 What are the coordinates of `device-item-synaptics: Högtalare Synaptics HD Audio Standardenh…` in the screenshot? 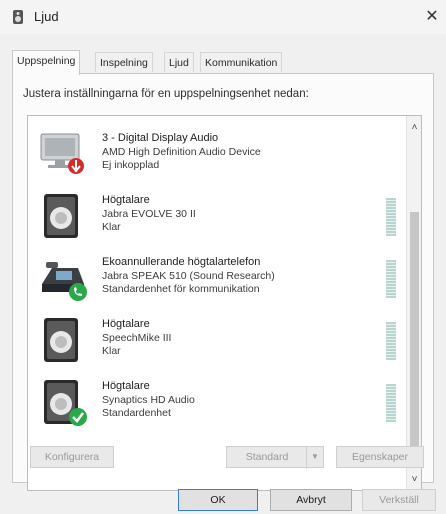 It's located at (212, 403).